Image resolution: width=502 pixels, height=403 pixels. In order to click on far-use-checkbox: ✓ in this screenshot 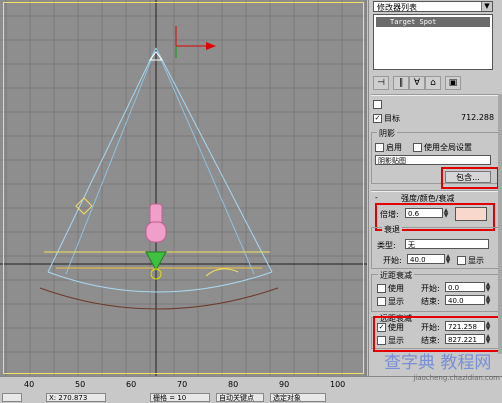, I will do `click(381, 327)`.